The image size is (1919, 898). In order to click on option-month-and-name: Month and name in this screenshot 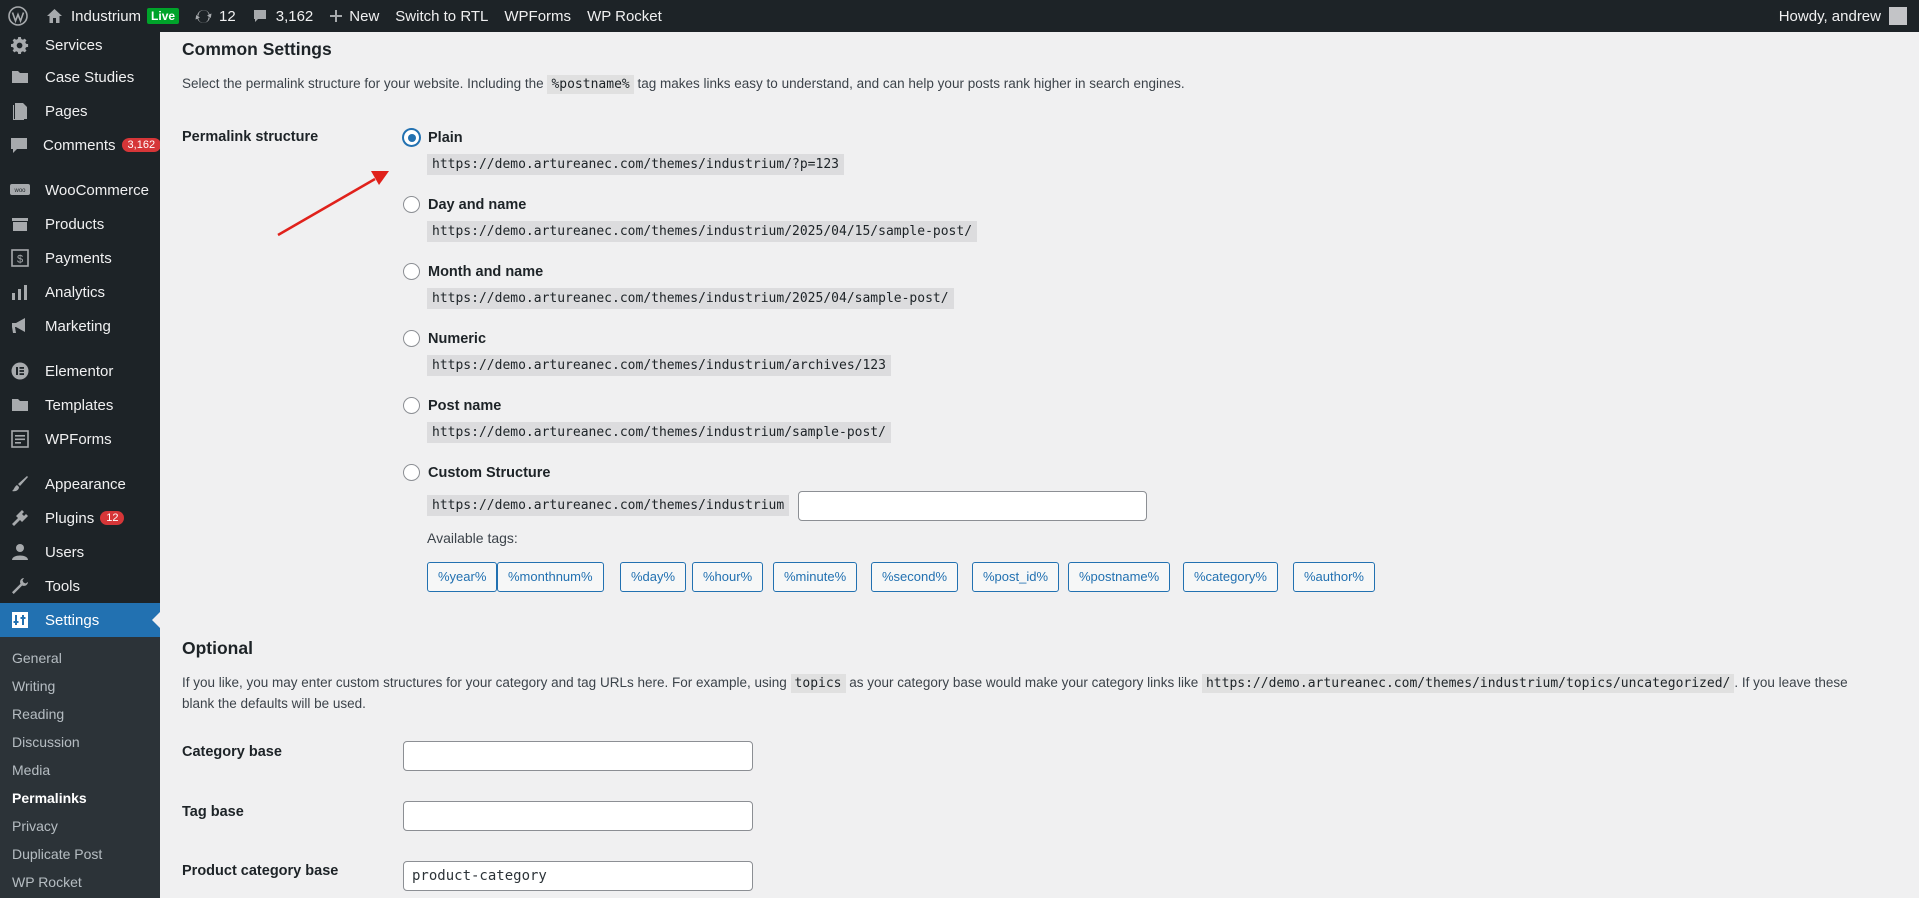, I will do `click(473, 271)`.